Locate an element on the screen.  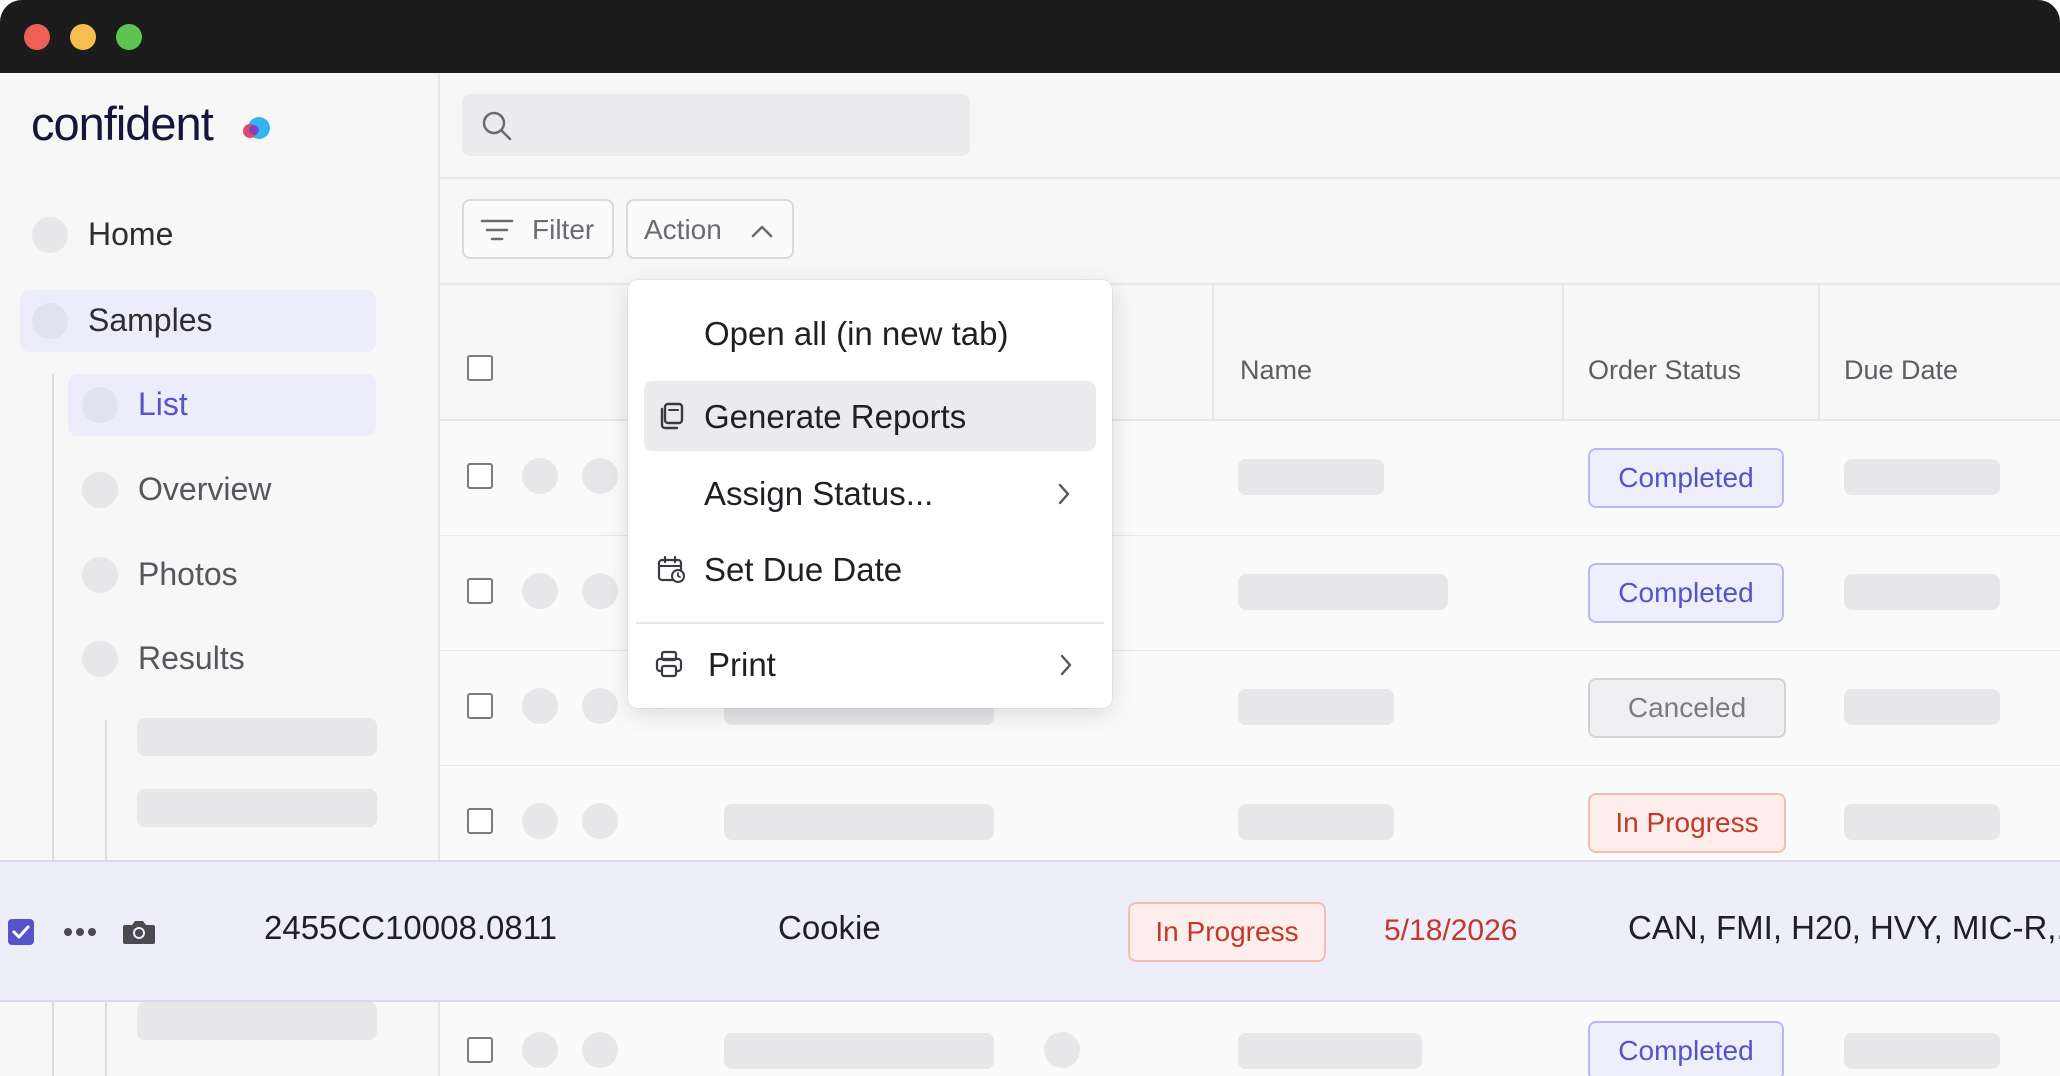
menu-item-generate-reports: Generate Reports is located at coordinates (870, 416).